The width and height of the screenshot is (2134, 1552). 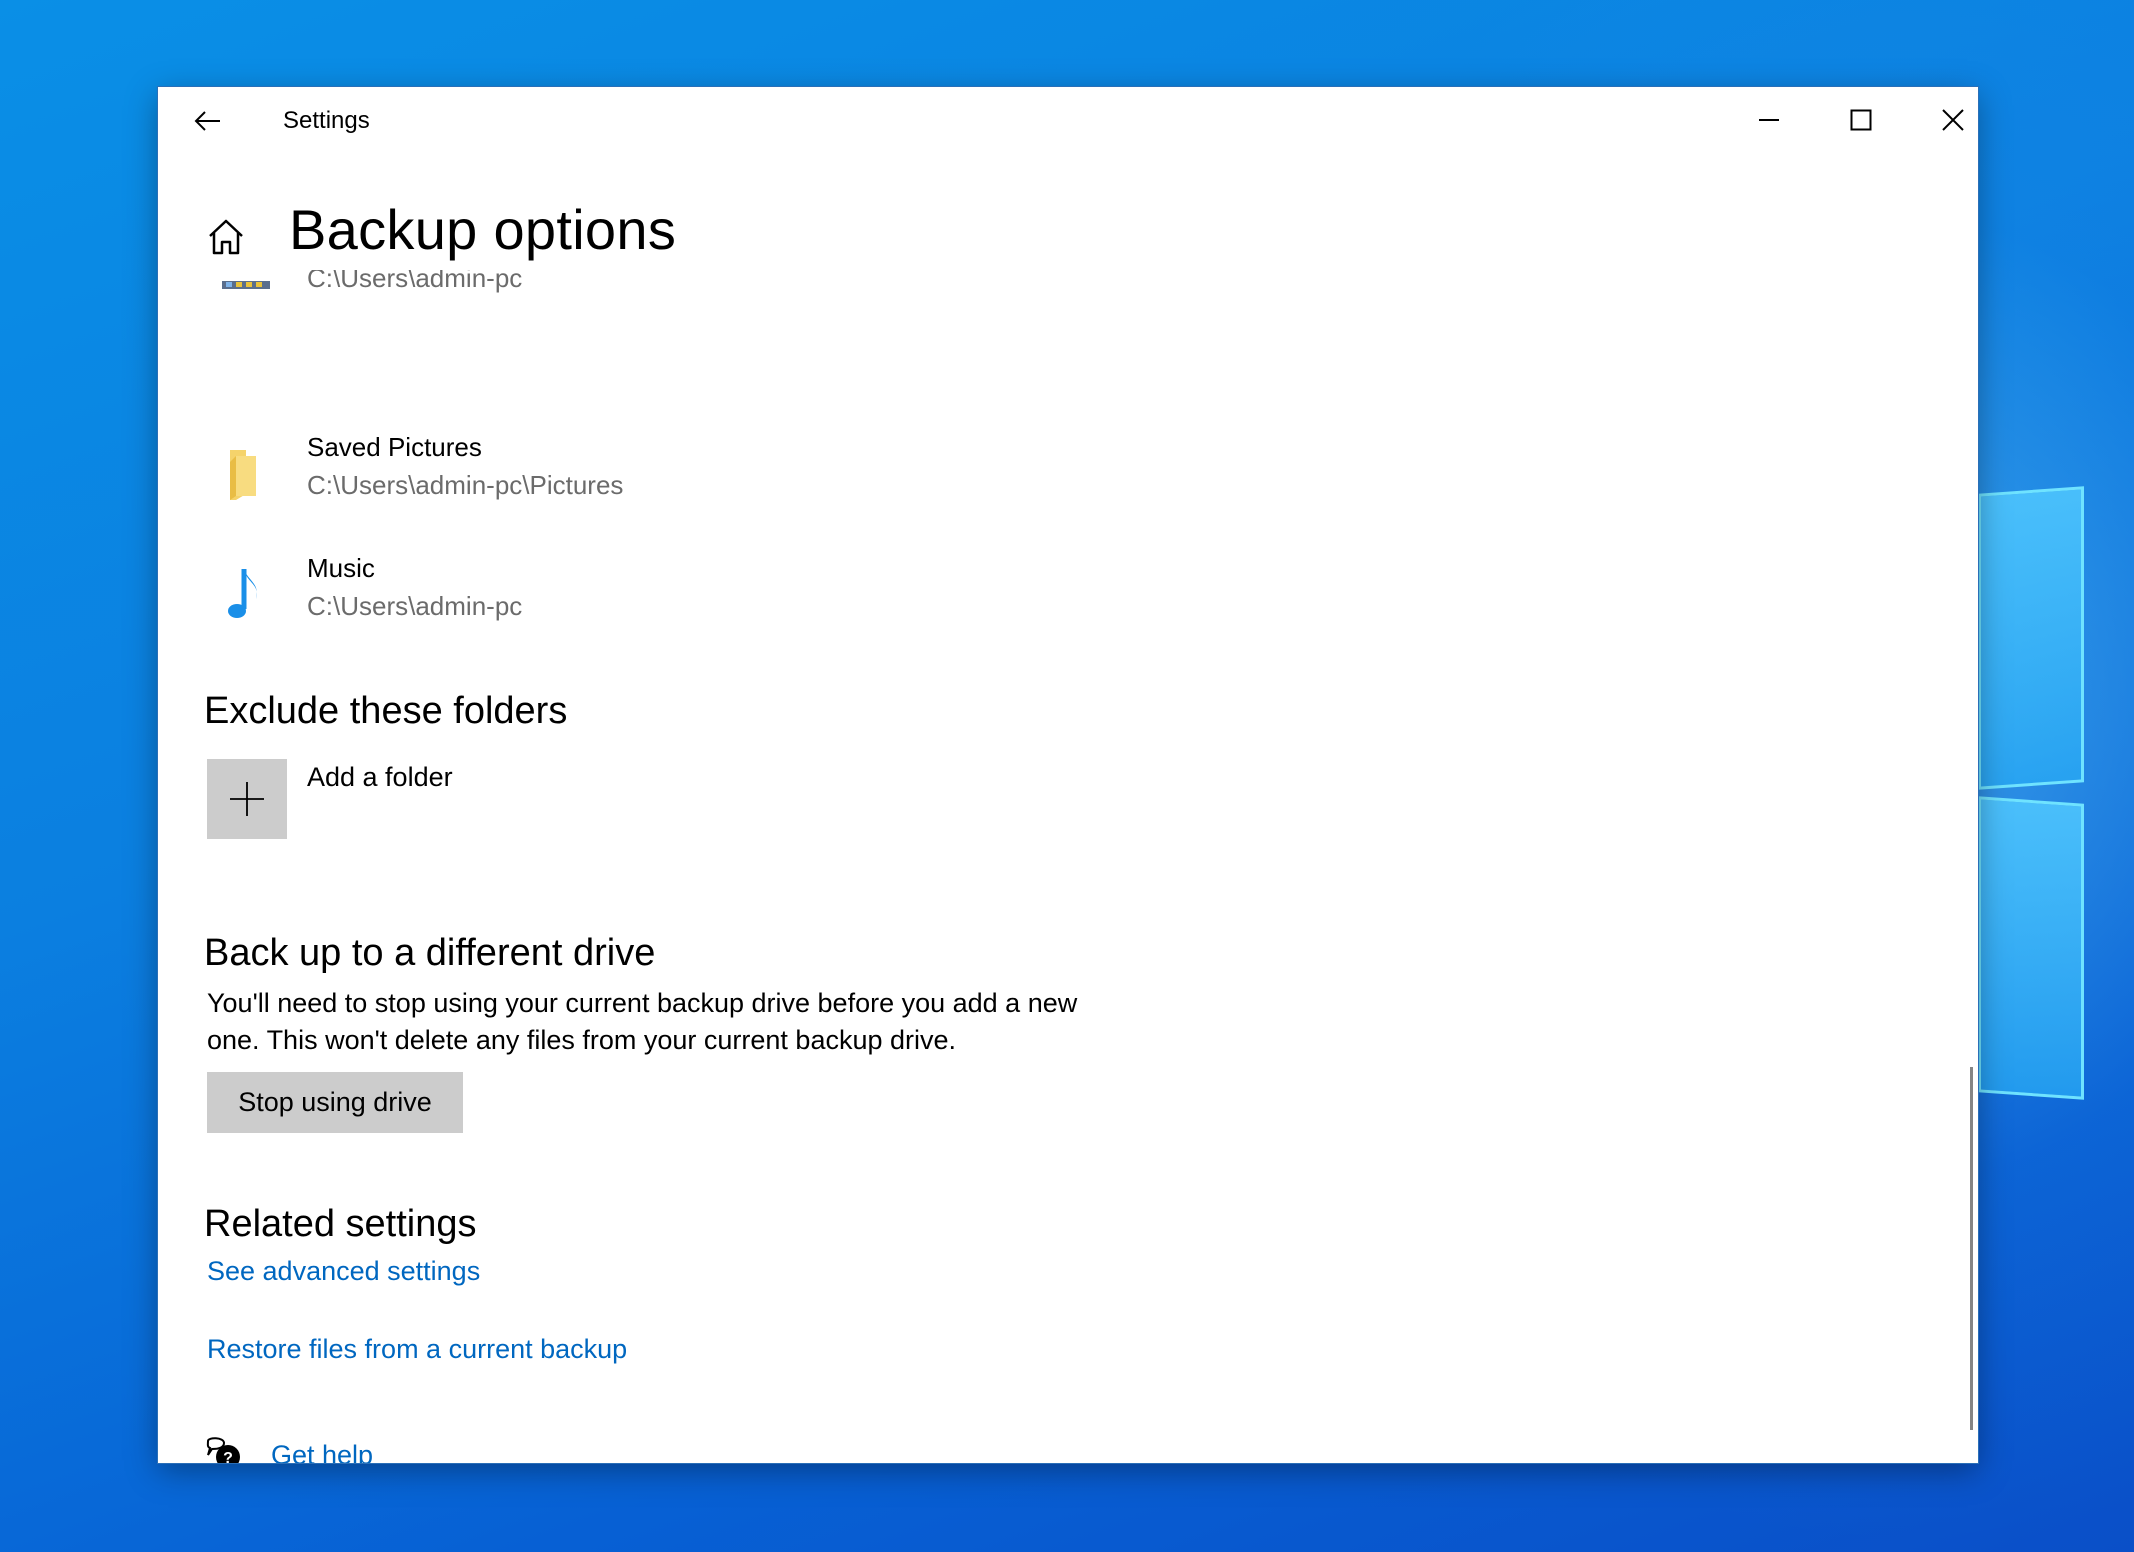 I want to click on add-folder-button, so click(x=247, y=799).